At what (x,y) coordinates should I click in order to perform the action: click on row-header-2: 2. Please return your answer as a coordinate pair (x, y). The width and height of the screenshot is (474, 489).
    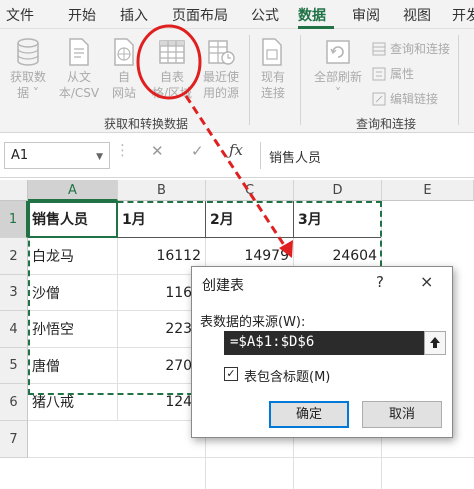
    Looking at the image, I should click on (14, 256).